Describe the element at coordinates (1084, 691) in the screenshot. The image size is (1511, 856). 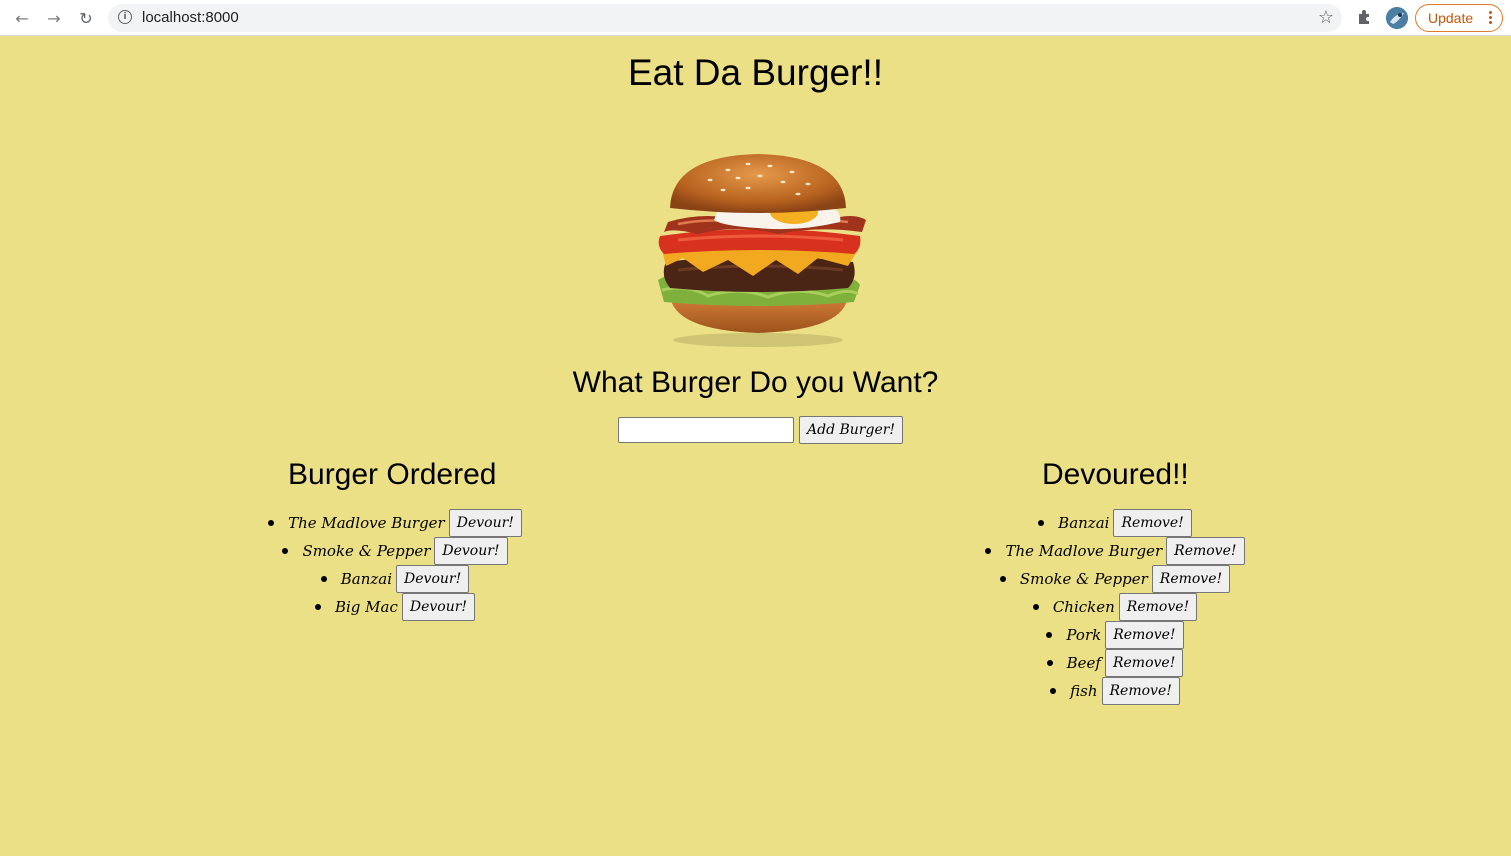
I see `burger-name: fish` at that location.